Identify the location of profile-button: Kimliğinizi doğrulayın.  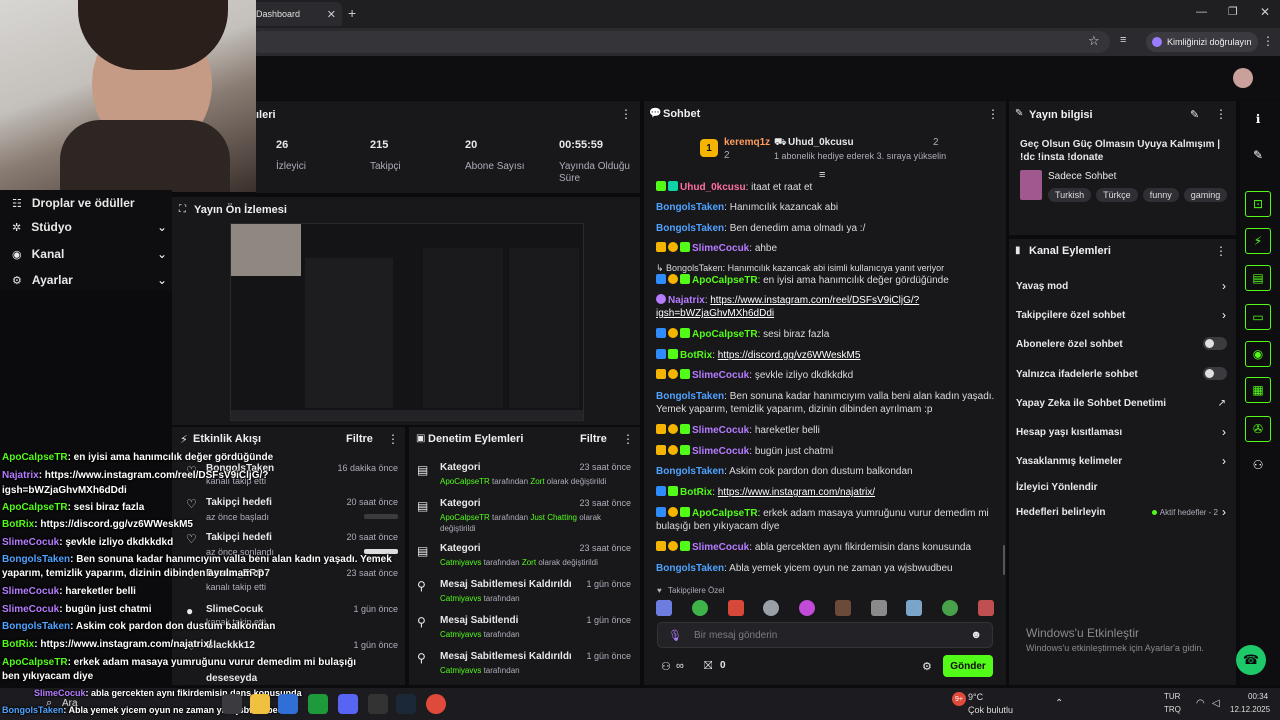
(1202, 42).